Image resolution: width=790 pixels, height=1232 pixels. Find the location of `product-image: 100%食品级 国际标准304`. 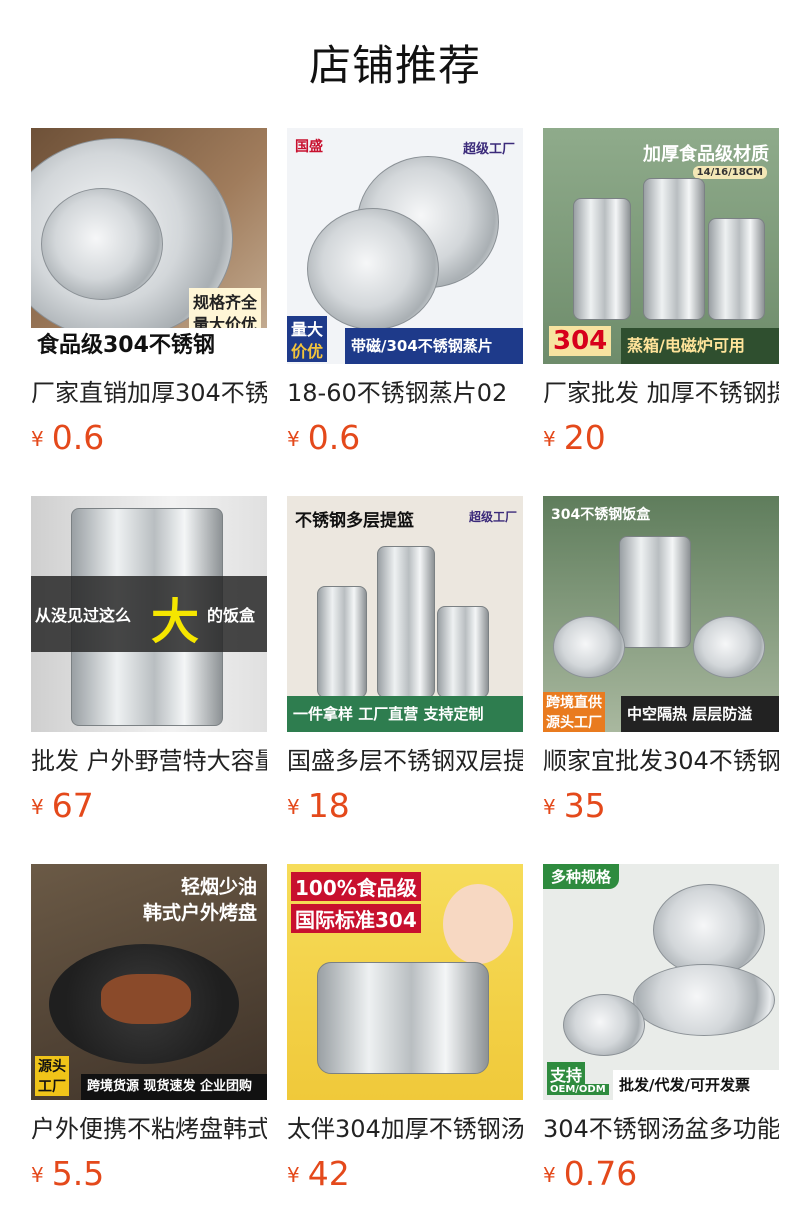

product-image: 100%食品级 国际标准304 is located at coordinates (405, 982).